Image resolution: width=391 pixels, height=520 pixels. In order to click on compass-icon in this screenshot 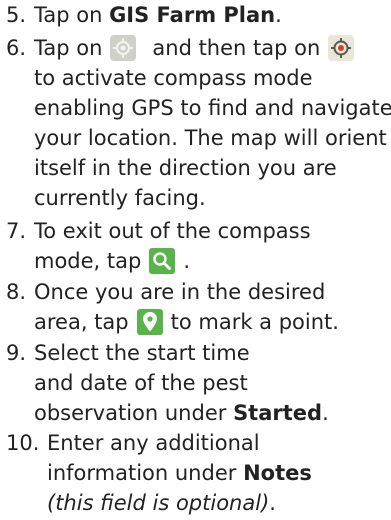, I will do `click(123, 48)`.